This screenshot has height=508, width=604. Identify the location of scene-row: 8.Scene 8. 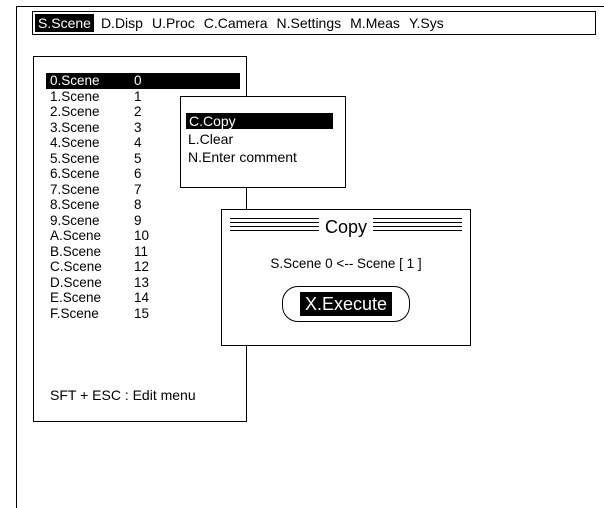
(143, 205).